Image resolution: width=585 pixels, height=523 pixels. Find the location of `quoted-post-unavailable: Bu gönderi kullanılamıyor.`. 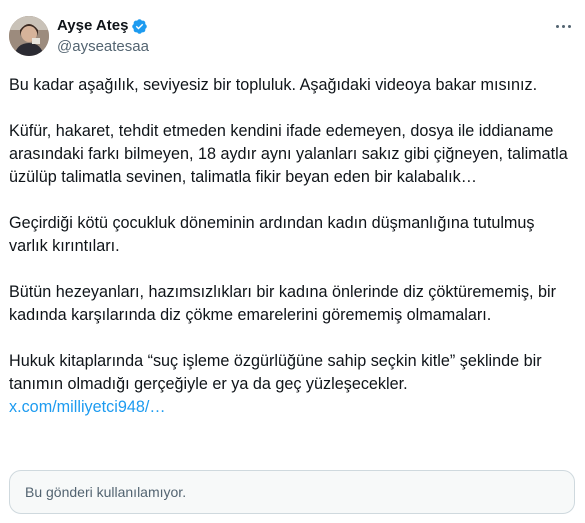

quoted-post-unavailable: Bu gönderi kullanılamıyor. is located at coordinates (292, 492).